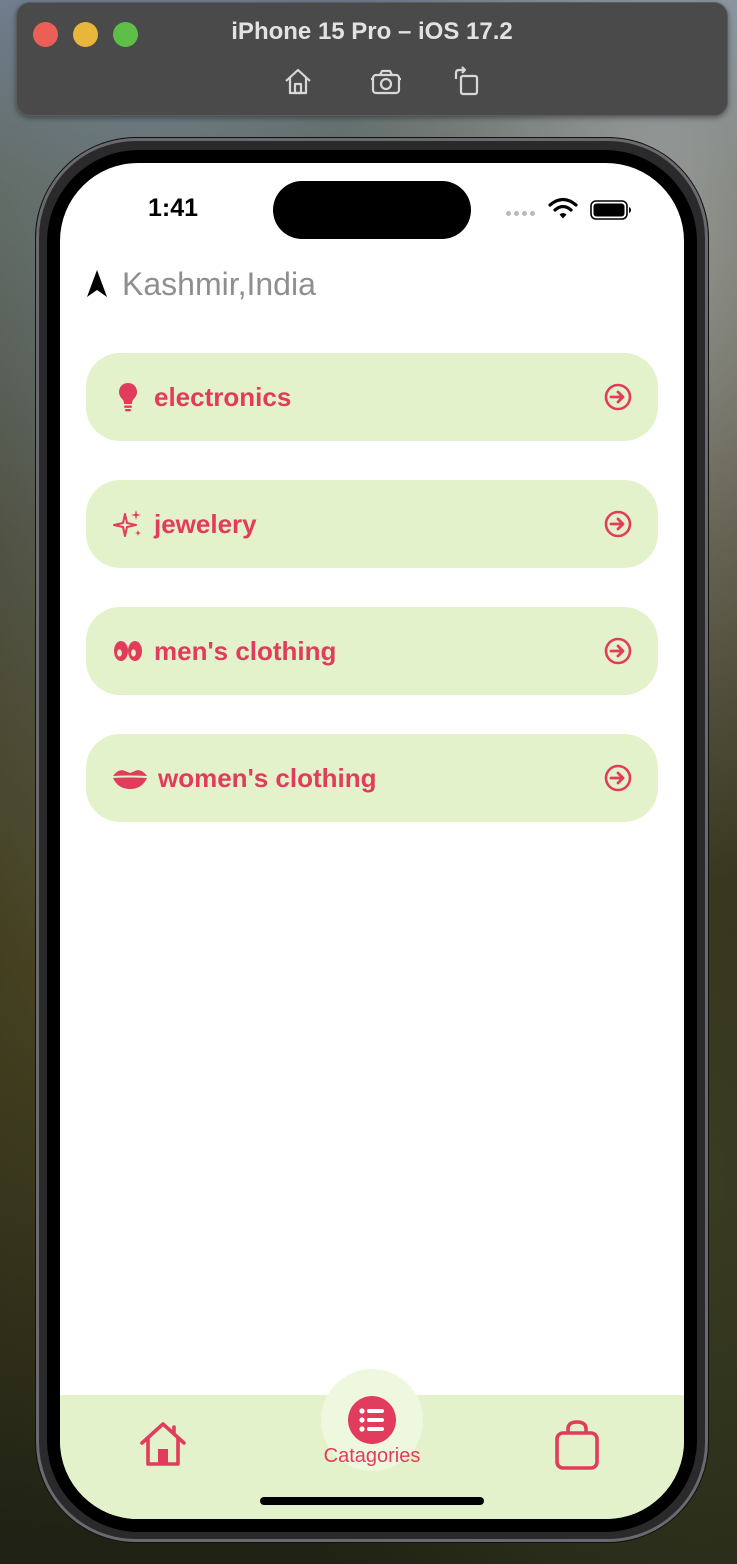  What do you see at coordinates (267, 777) in the screenshot?
I see `category-label: women's clothing` at bounding box center [267, 777].